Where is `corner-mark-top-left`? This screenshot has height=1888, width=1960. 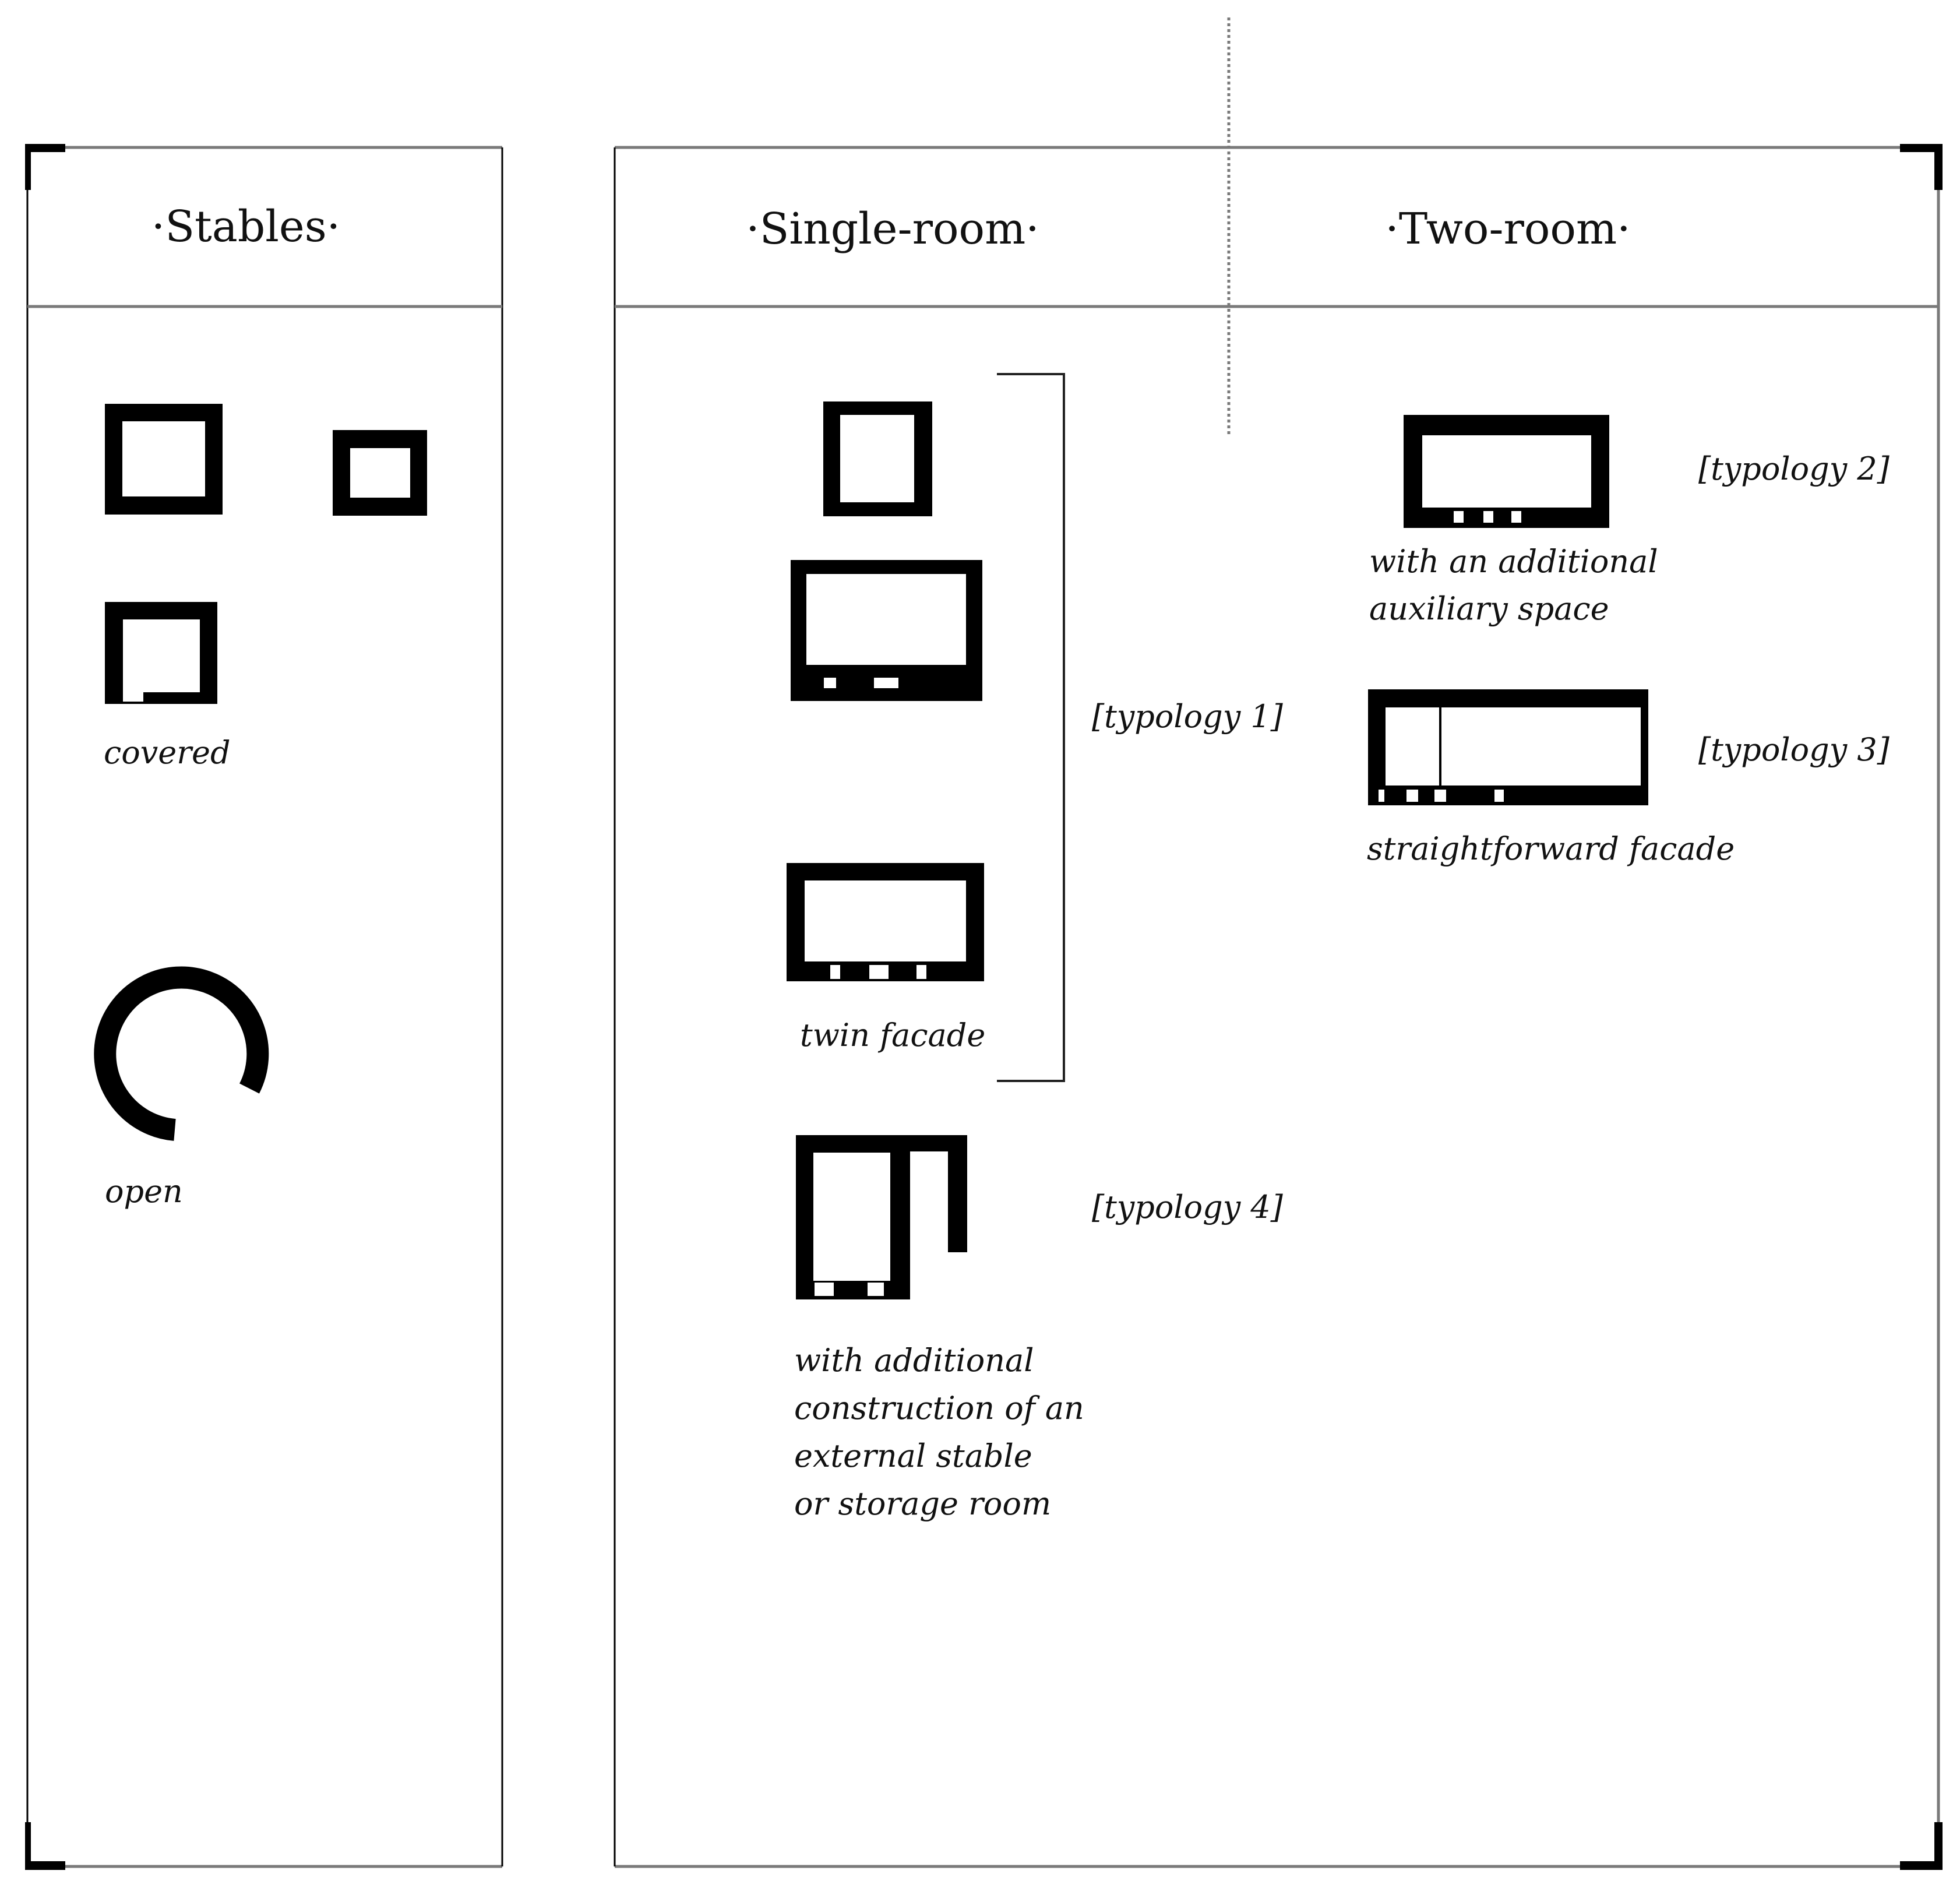
corner-mark-top-left is located at coordinates (45, 167).